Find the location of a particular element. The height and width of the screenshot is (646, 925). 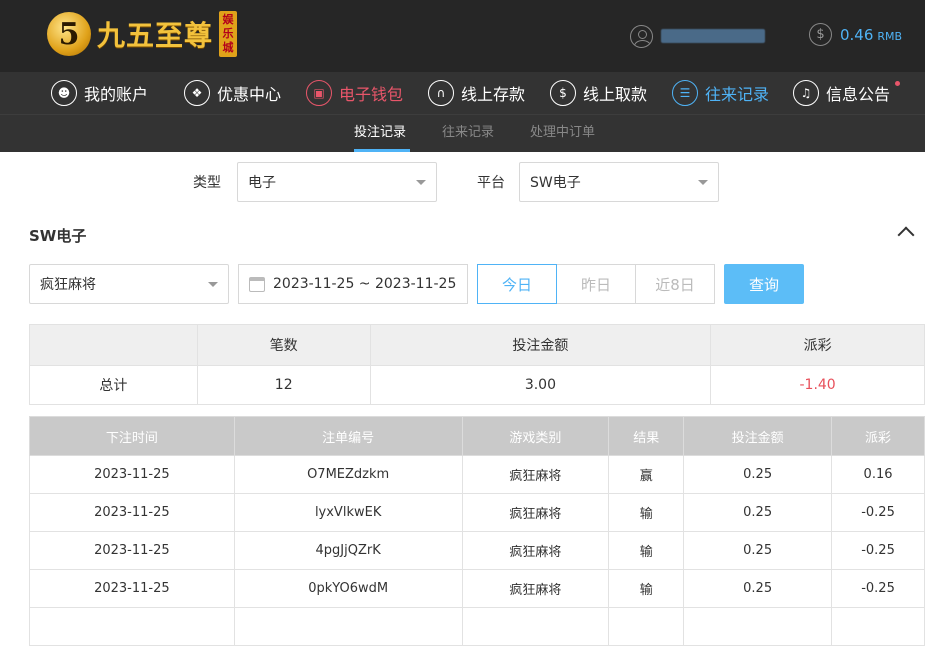

summary-header-cell is located at coordinates (113, 345).